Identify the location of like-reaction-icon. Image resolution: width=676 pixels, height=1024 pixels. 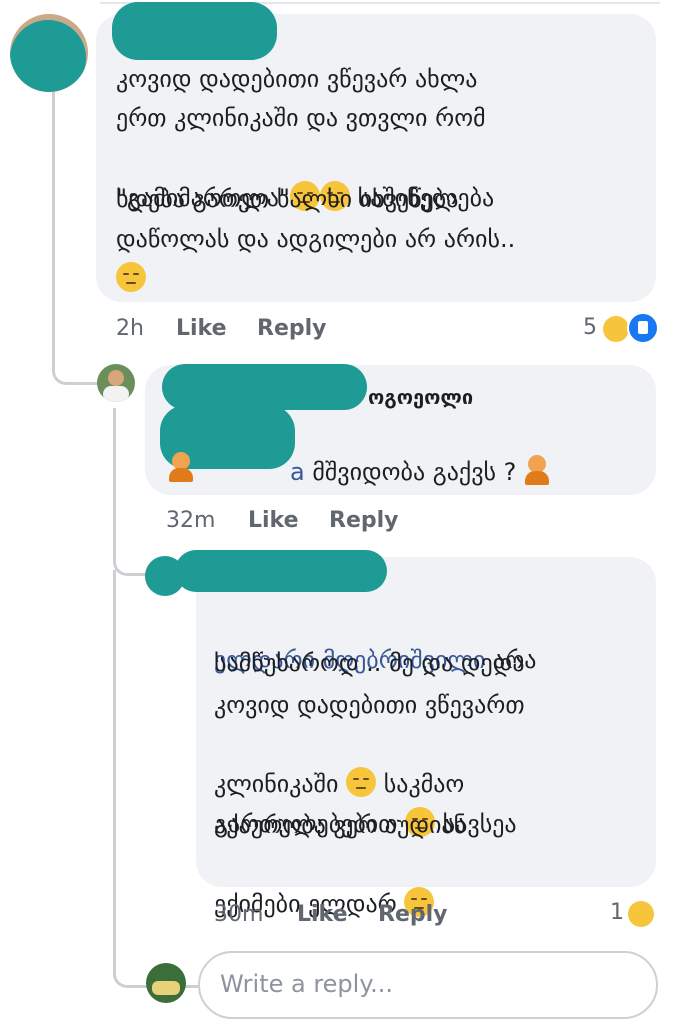
(643, 328).